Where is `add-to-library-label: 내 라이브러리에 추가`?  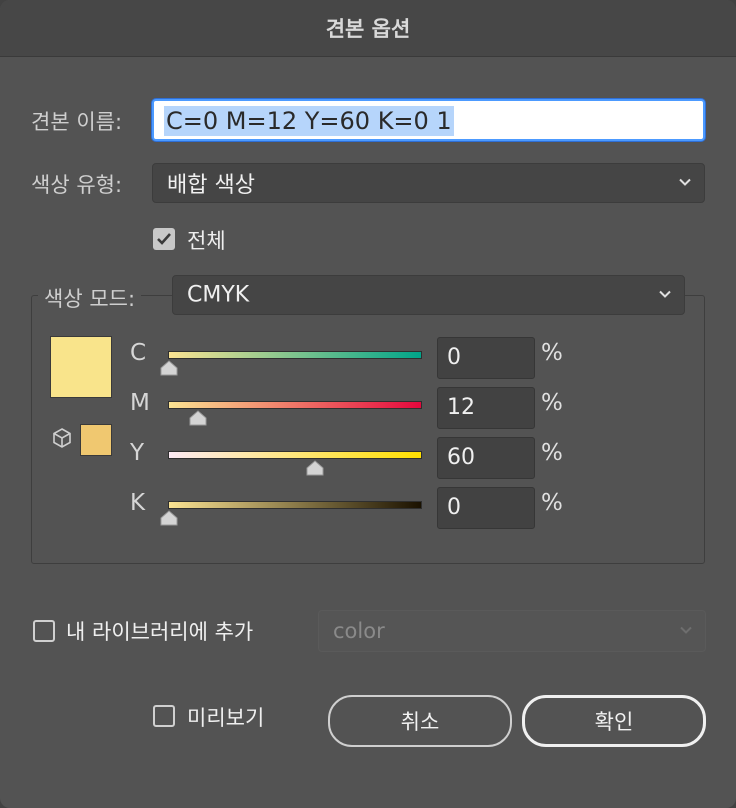
add-to-library-label: 내 라이브러리에 추가 is located at coordinates (160, 632).